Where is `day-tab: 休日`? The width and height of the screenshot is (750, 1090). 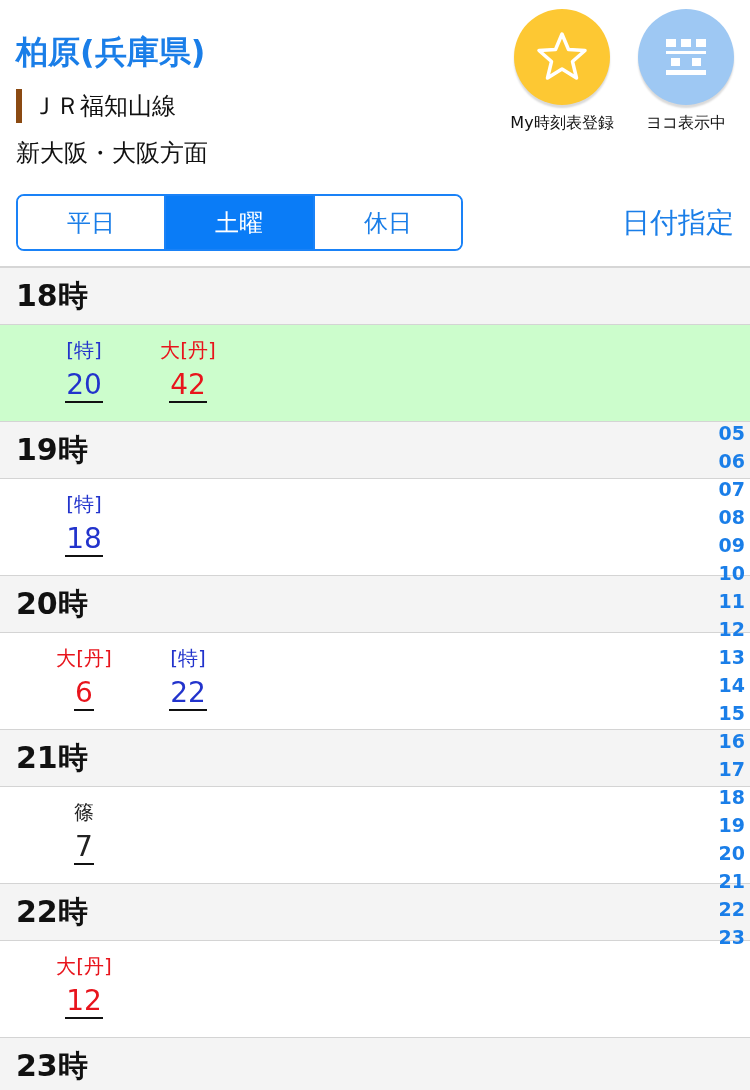 day-tab: 休日 is located at coordinates (386, 222).